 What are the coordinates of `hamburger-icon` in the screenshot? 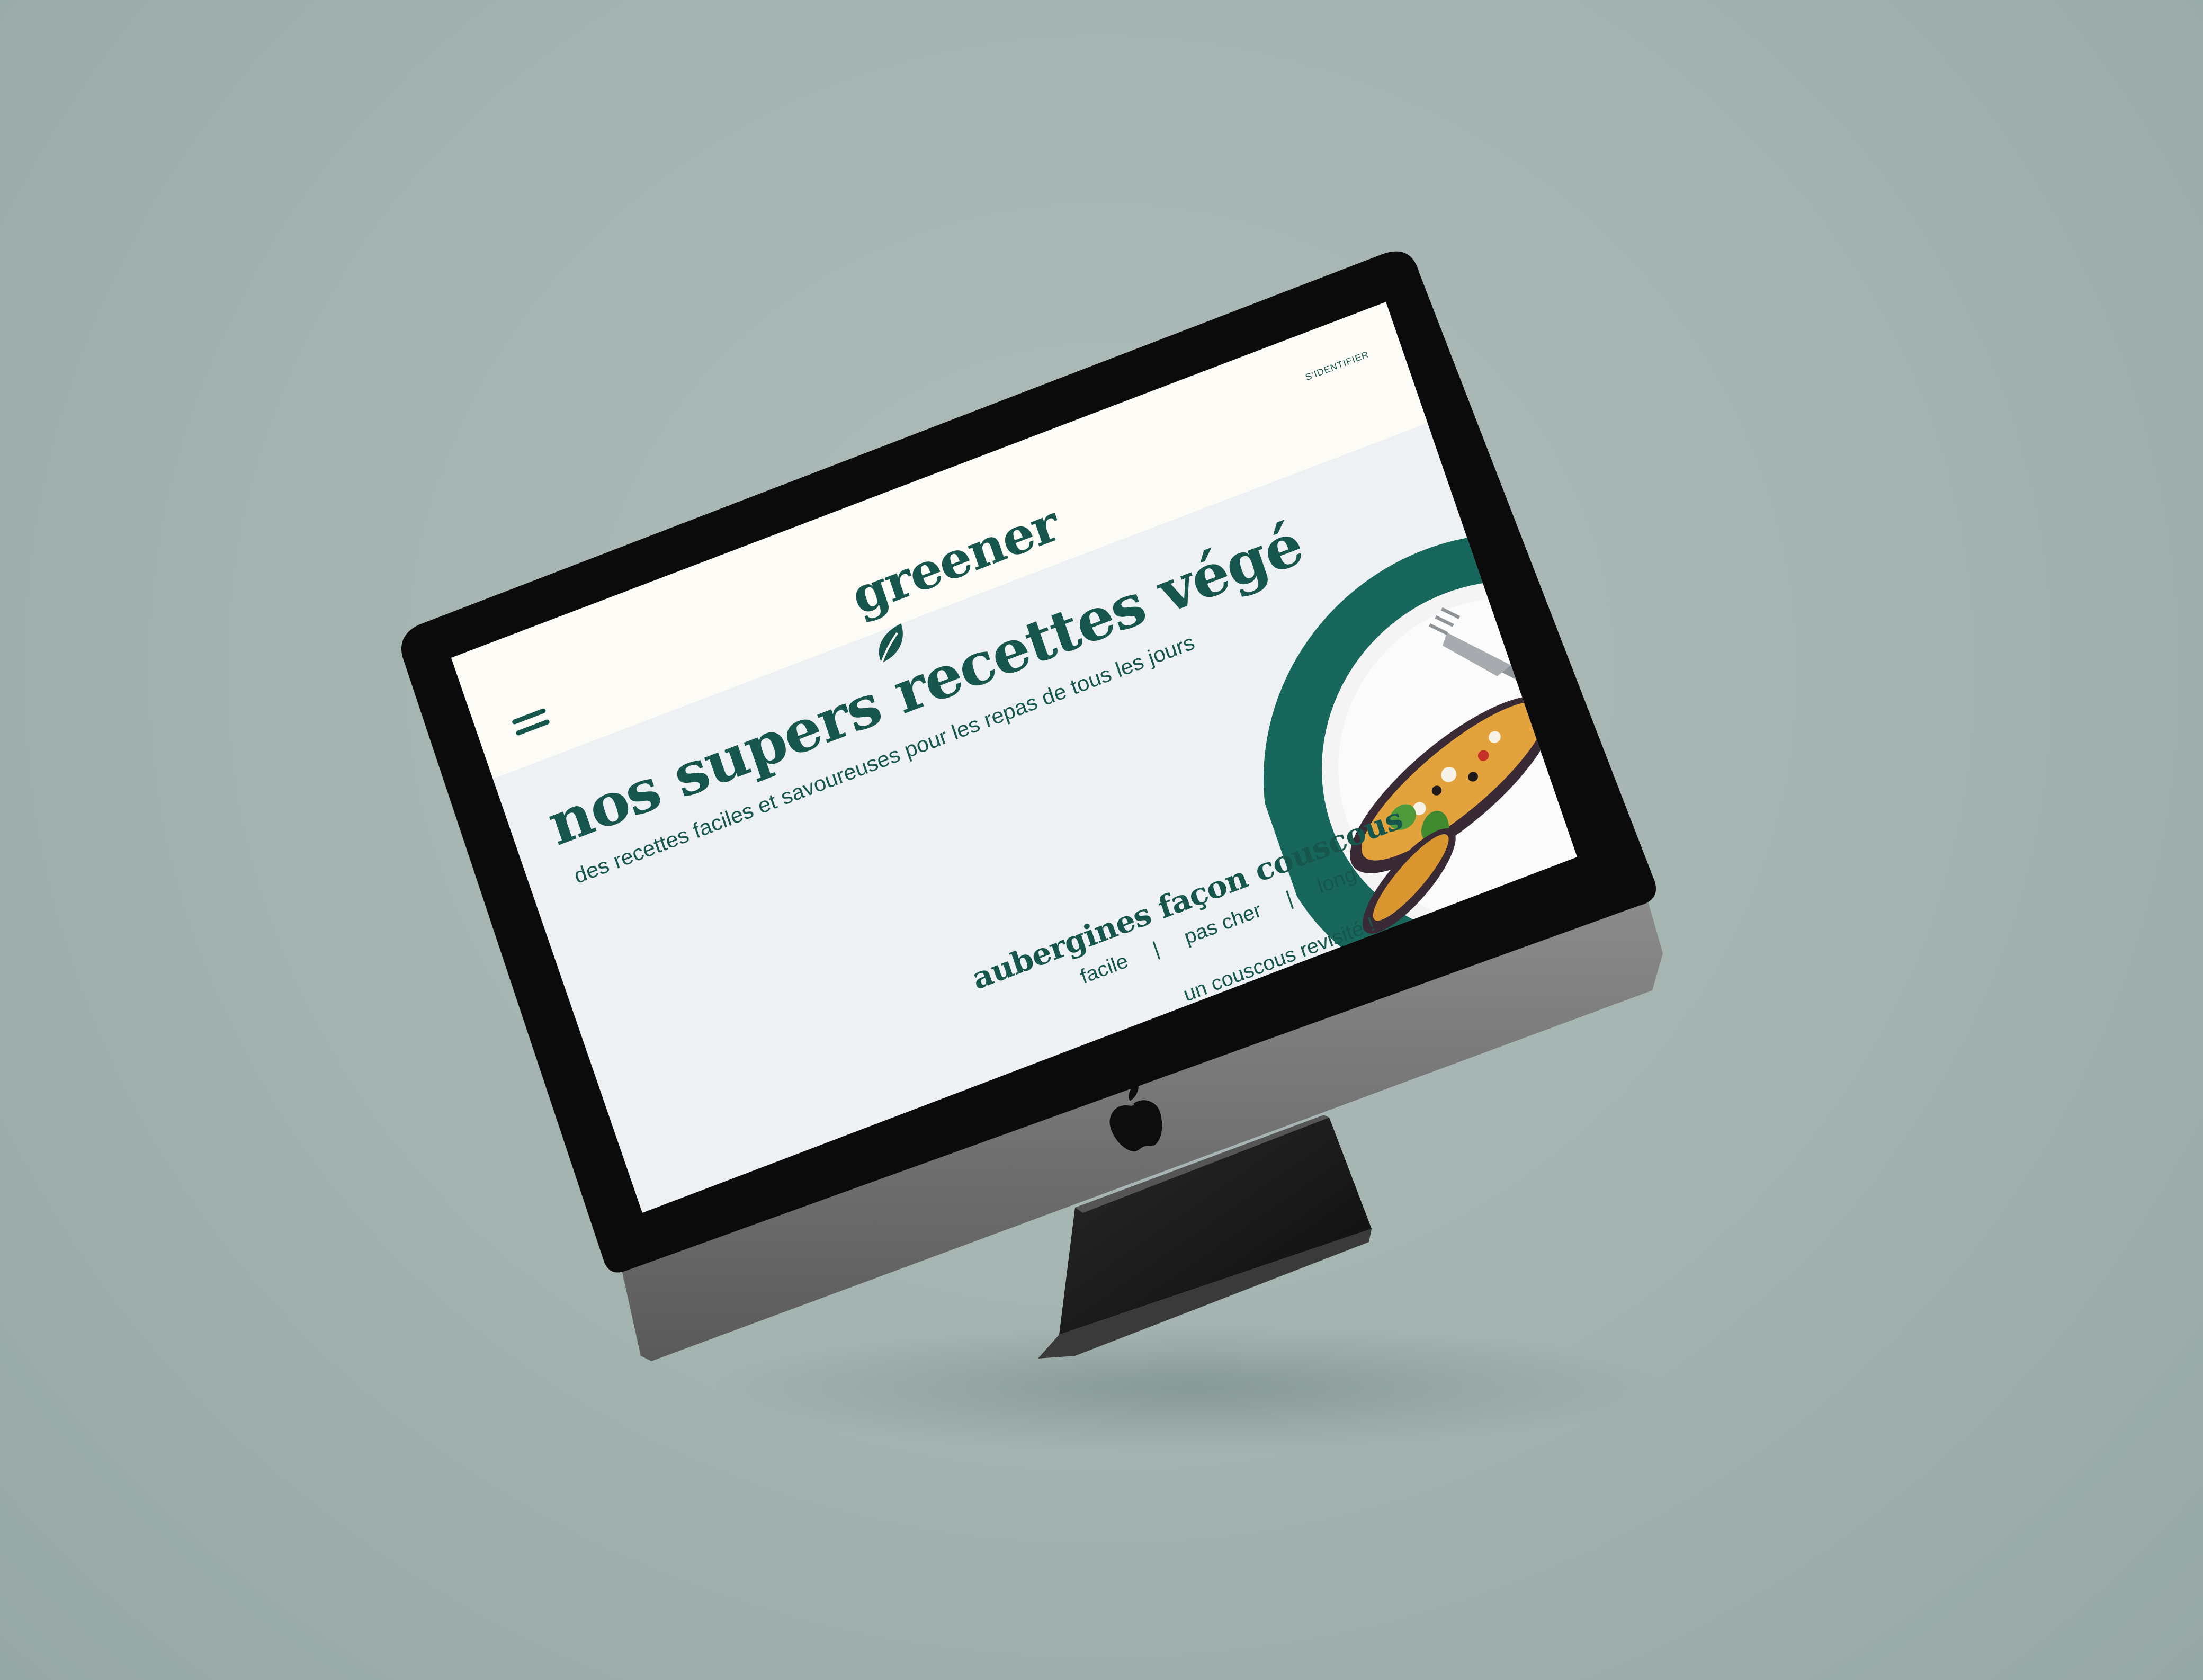 It's located at (531, 724).